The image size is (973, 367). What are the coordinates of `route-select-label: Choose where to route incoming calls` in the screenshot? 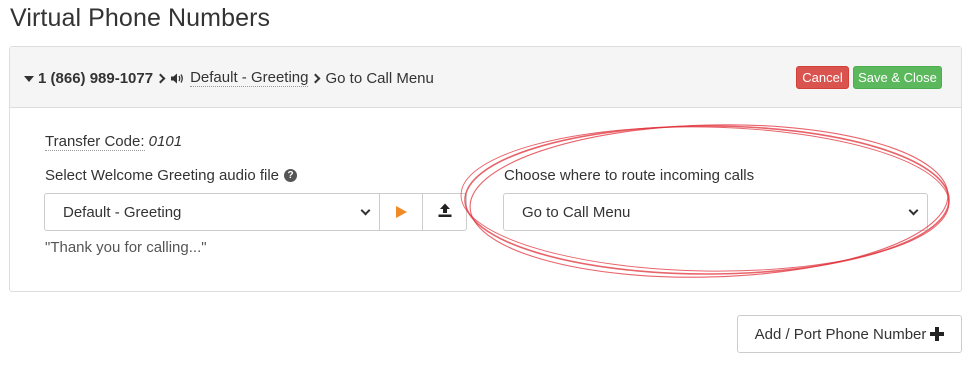 It's located at (629, 175).